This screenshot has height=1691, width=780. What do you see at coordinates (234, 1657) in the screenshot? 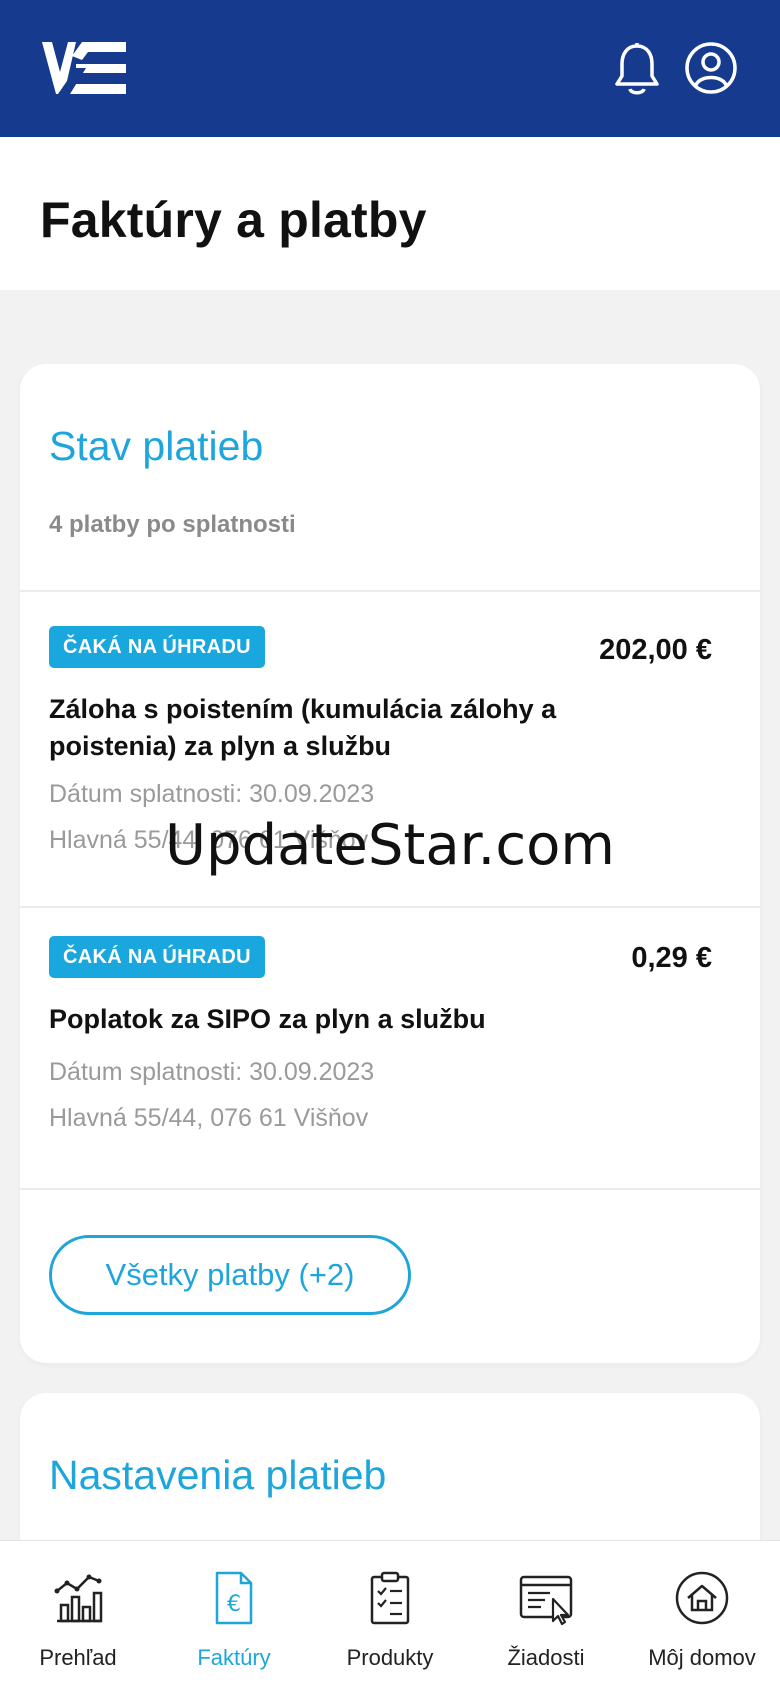
I see `nav-label: Faktúry` at bounding box center [234, 1657].